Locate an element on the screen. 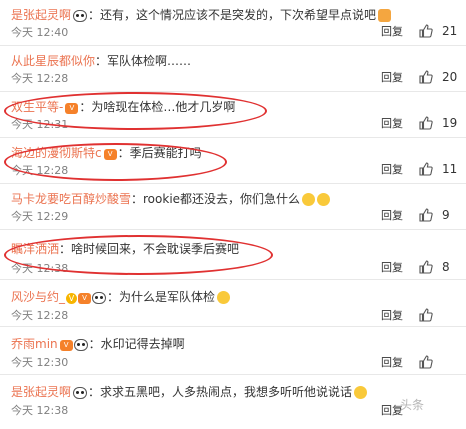 The image size is (466, 429). comment-item: 瞩洋洒洒：啥时候回来，不会耽误季后赛吧 今天 12:38 回复 8 is located at coordinates (233, 255).